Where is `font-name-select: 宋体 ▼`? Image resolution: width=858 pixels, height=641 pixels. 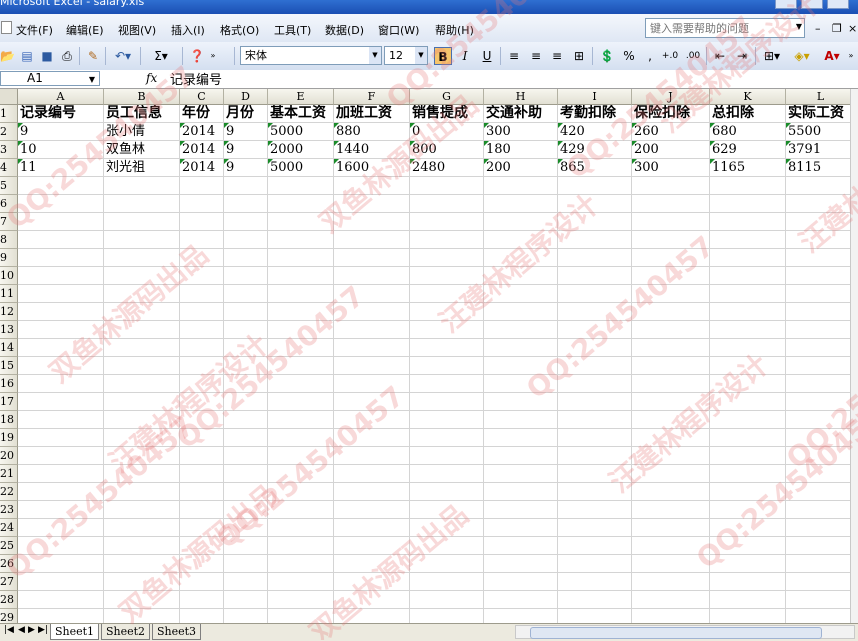 font-name-select: 宋体 ▼ is located at coordinates (311, 55).